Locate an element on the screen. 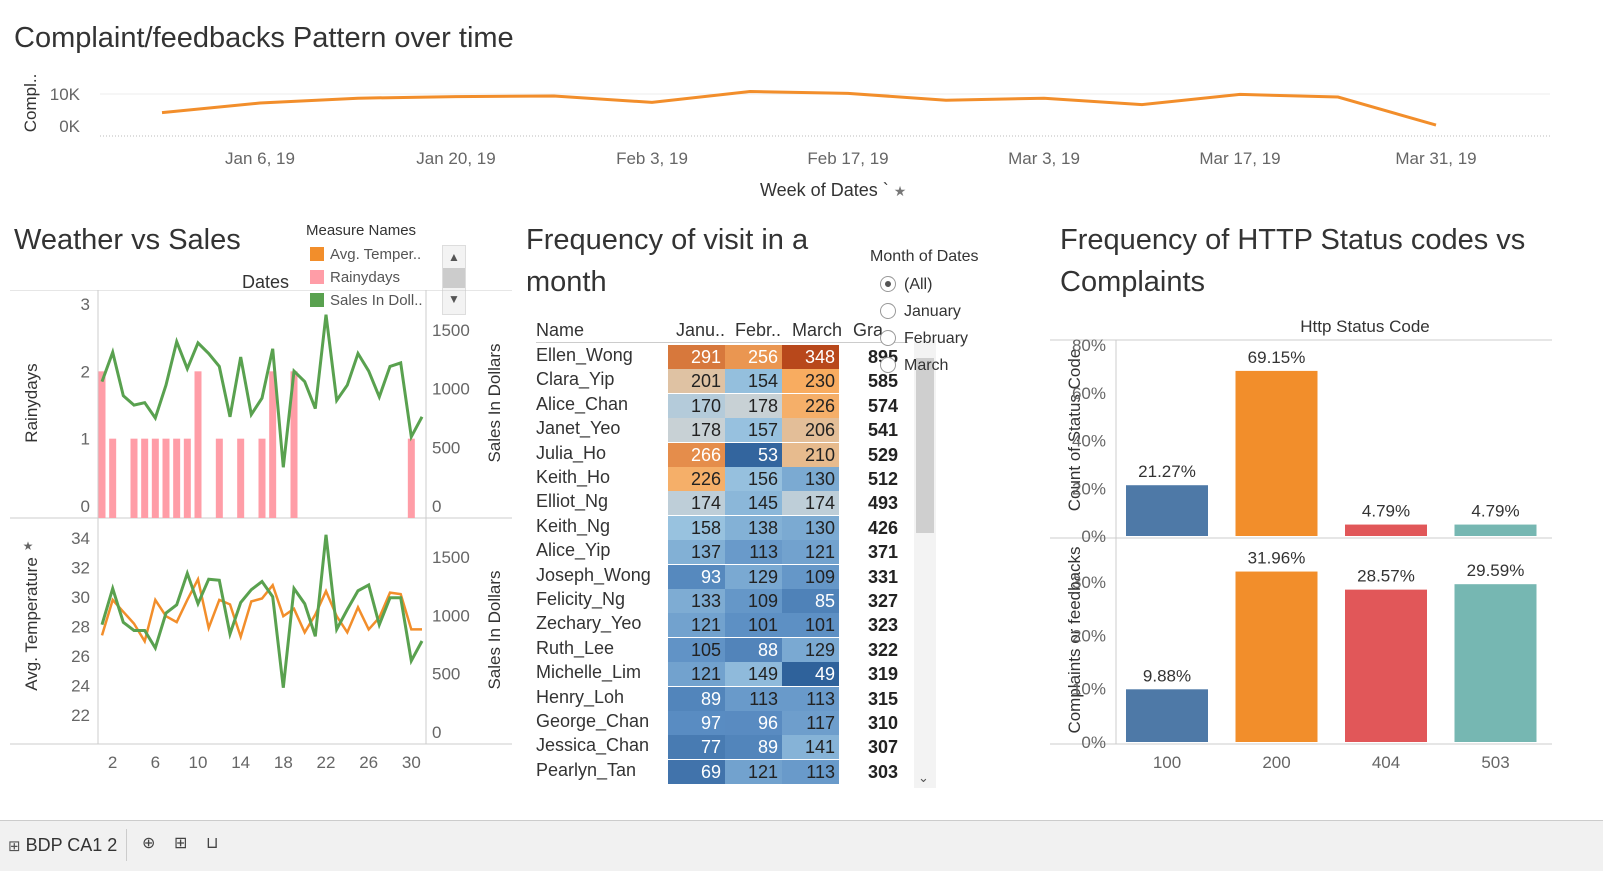 The image size is (1603, 871). heatmap-cell-jan: 178 is located at coordinates (696, 430).